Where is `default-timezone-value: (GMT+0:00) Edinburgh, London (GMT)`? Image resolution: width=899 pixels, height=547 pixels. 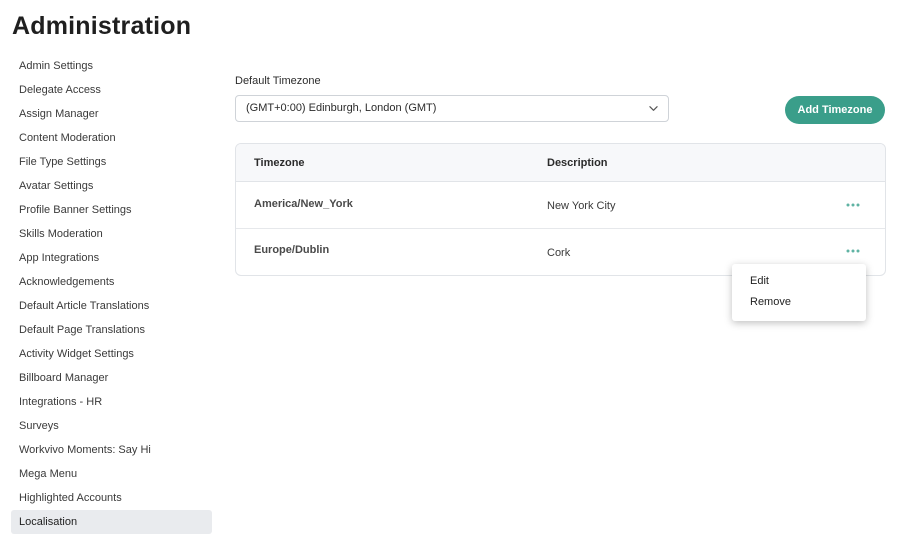
default-timezone-value: (GMT+0:00) Edinburgh, London (GMT) is located at coordinates (341, 108).